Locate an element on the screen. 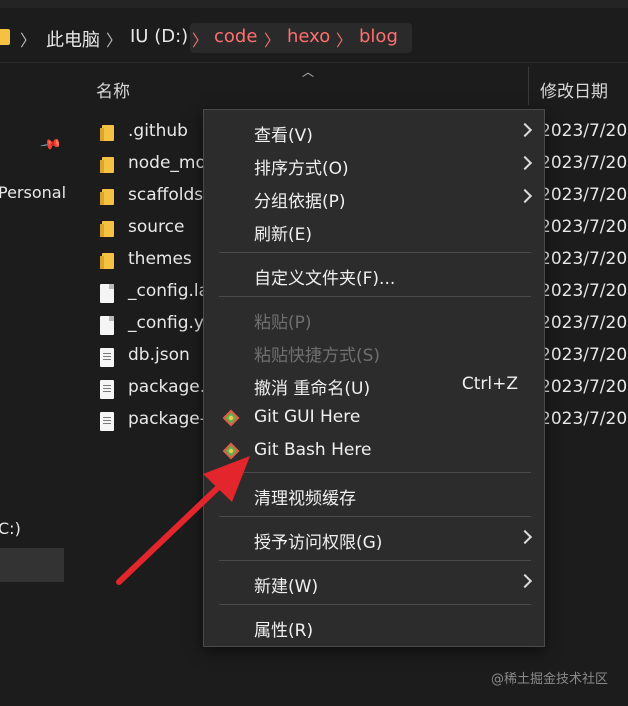 This screenshot has width=628, height=706. menu-item-shortcut: Ctrl+Z is located at coordinates (489, 384).